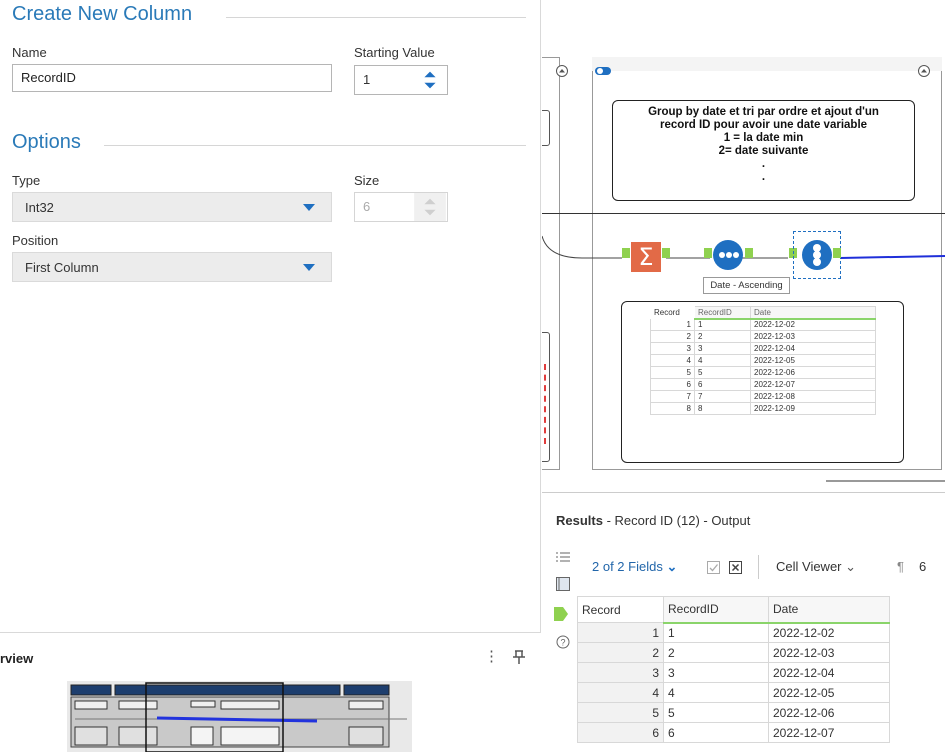 This screenshot has width=945, height=755. What do you see at coordinates (722, 408) in the screenshot?
I see `recordid-cell: 8` at bounding box center [722, 408].